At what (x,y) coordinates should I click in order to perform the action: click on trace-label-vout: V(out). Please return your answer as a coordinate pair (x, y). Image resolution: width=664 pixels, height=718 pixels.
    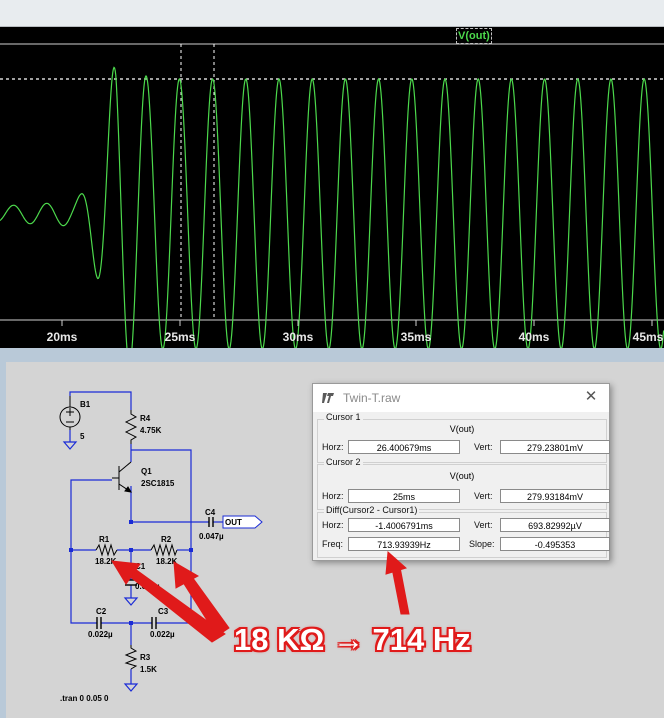
    Looking at the image, I should click on (474, 36).